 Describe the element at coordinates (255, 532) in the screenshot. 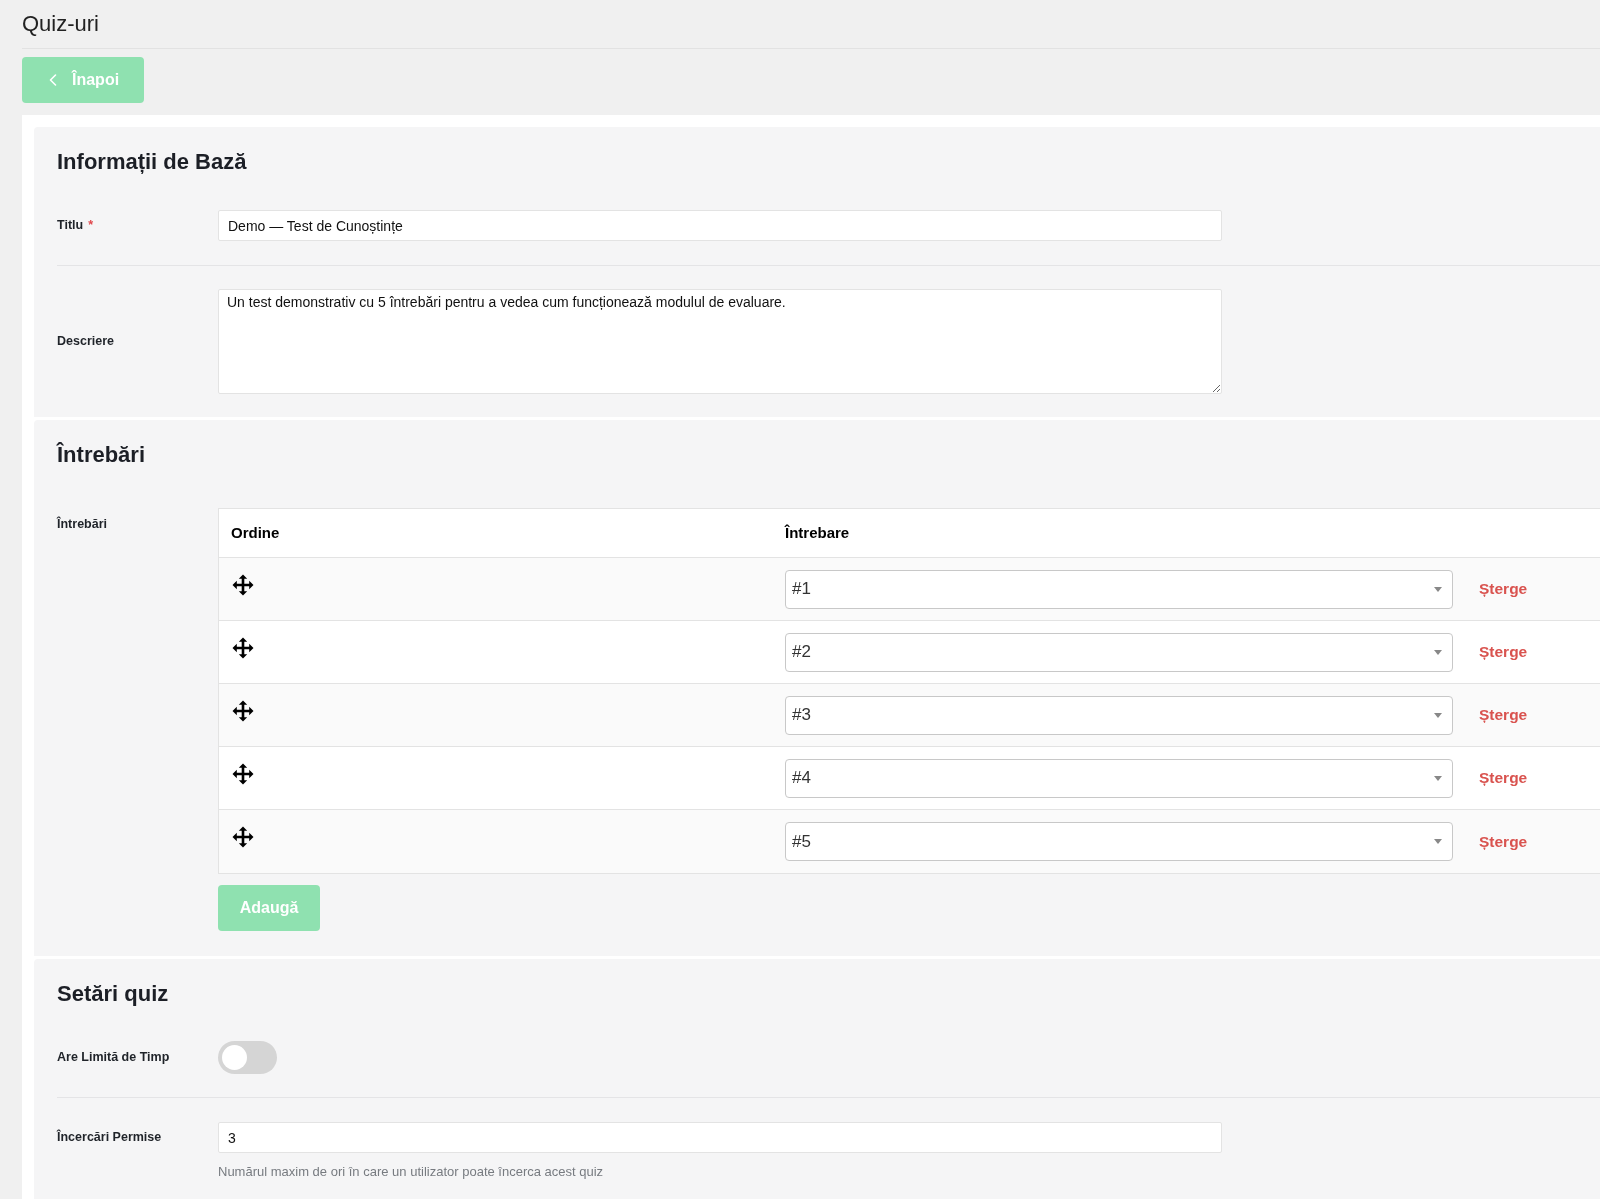

I see `column-header: Ordine` at that location.